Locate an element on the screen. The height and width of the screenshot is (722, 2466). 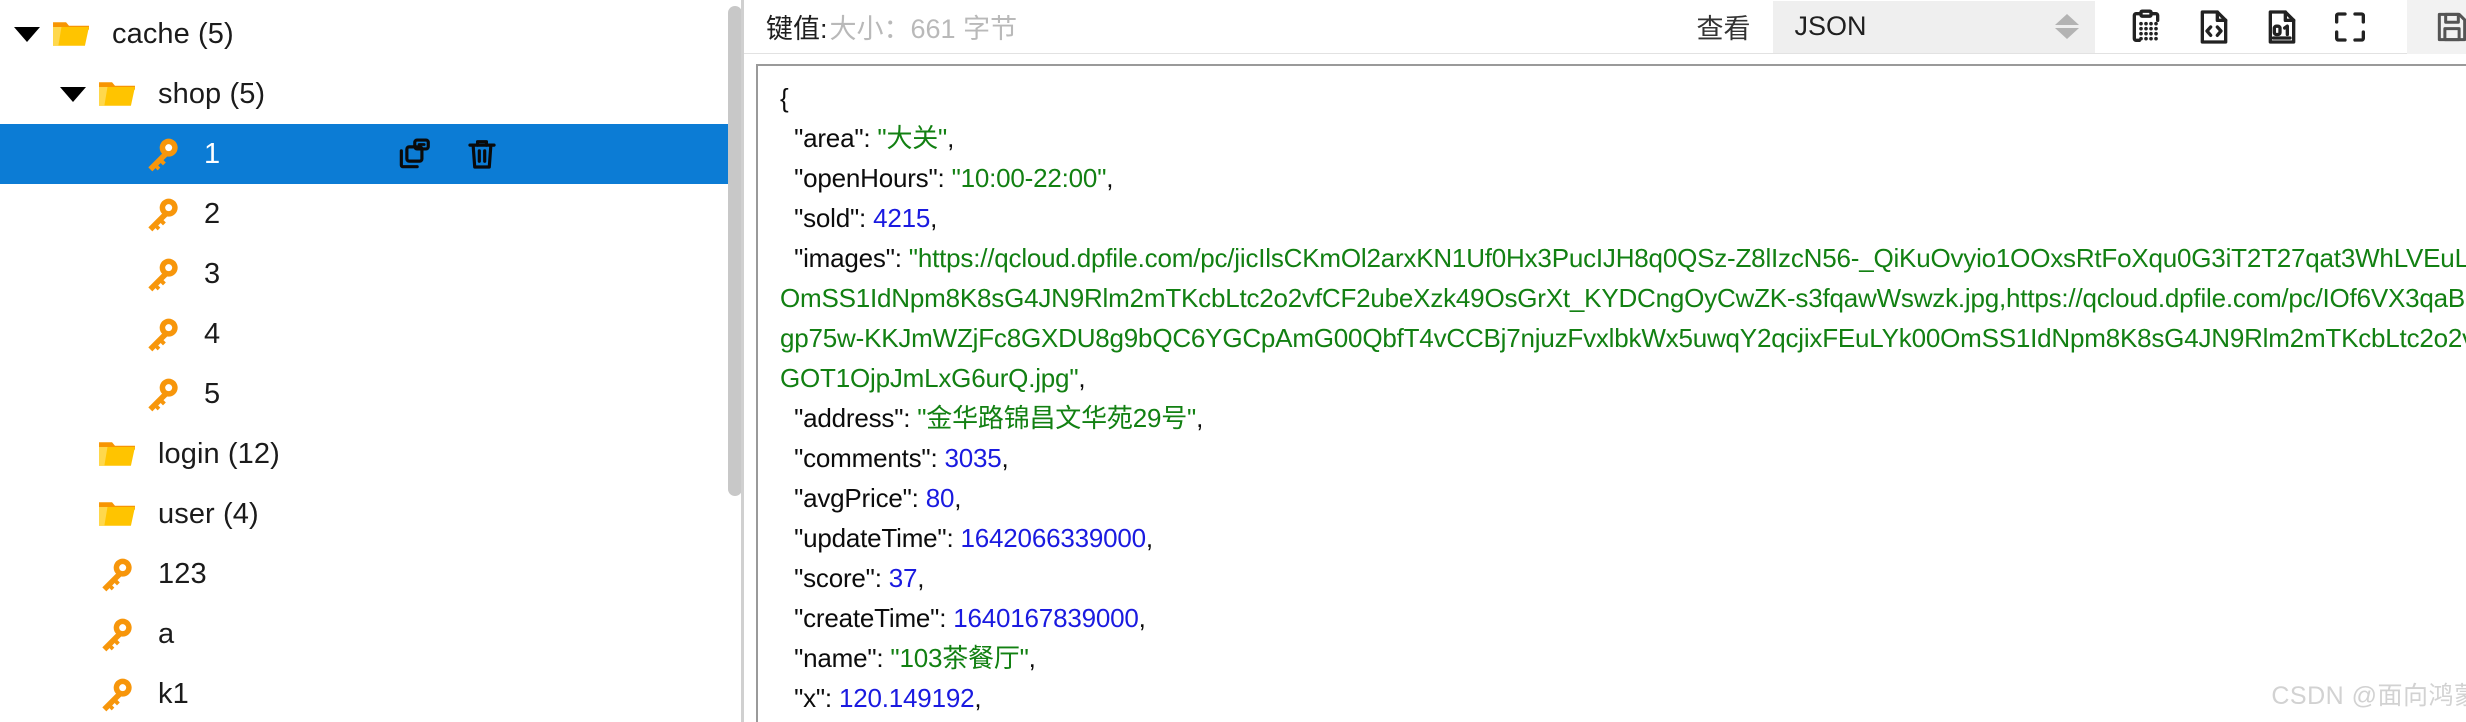
tree-row-5: 5 is located at coordinates (372, 394).